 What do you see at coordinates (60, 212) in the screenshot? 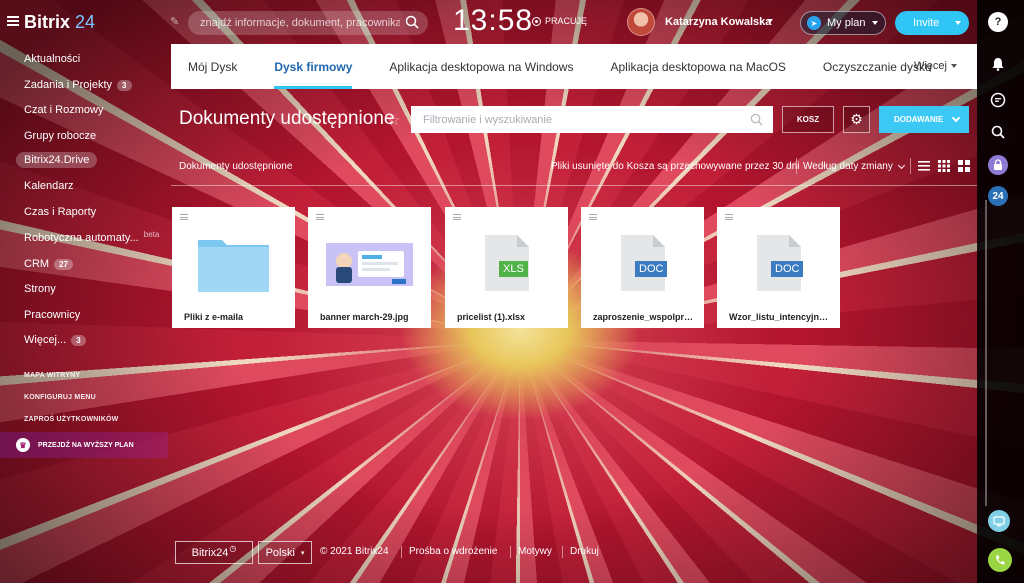
I see `sidebar-item-time: Czas i Raporty` at bounding box center [60, 212].